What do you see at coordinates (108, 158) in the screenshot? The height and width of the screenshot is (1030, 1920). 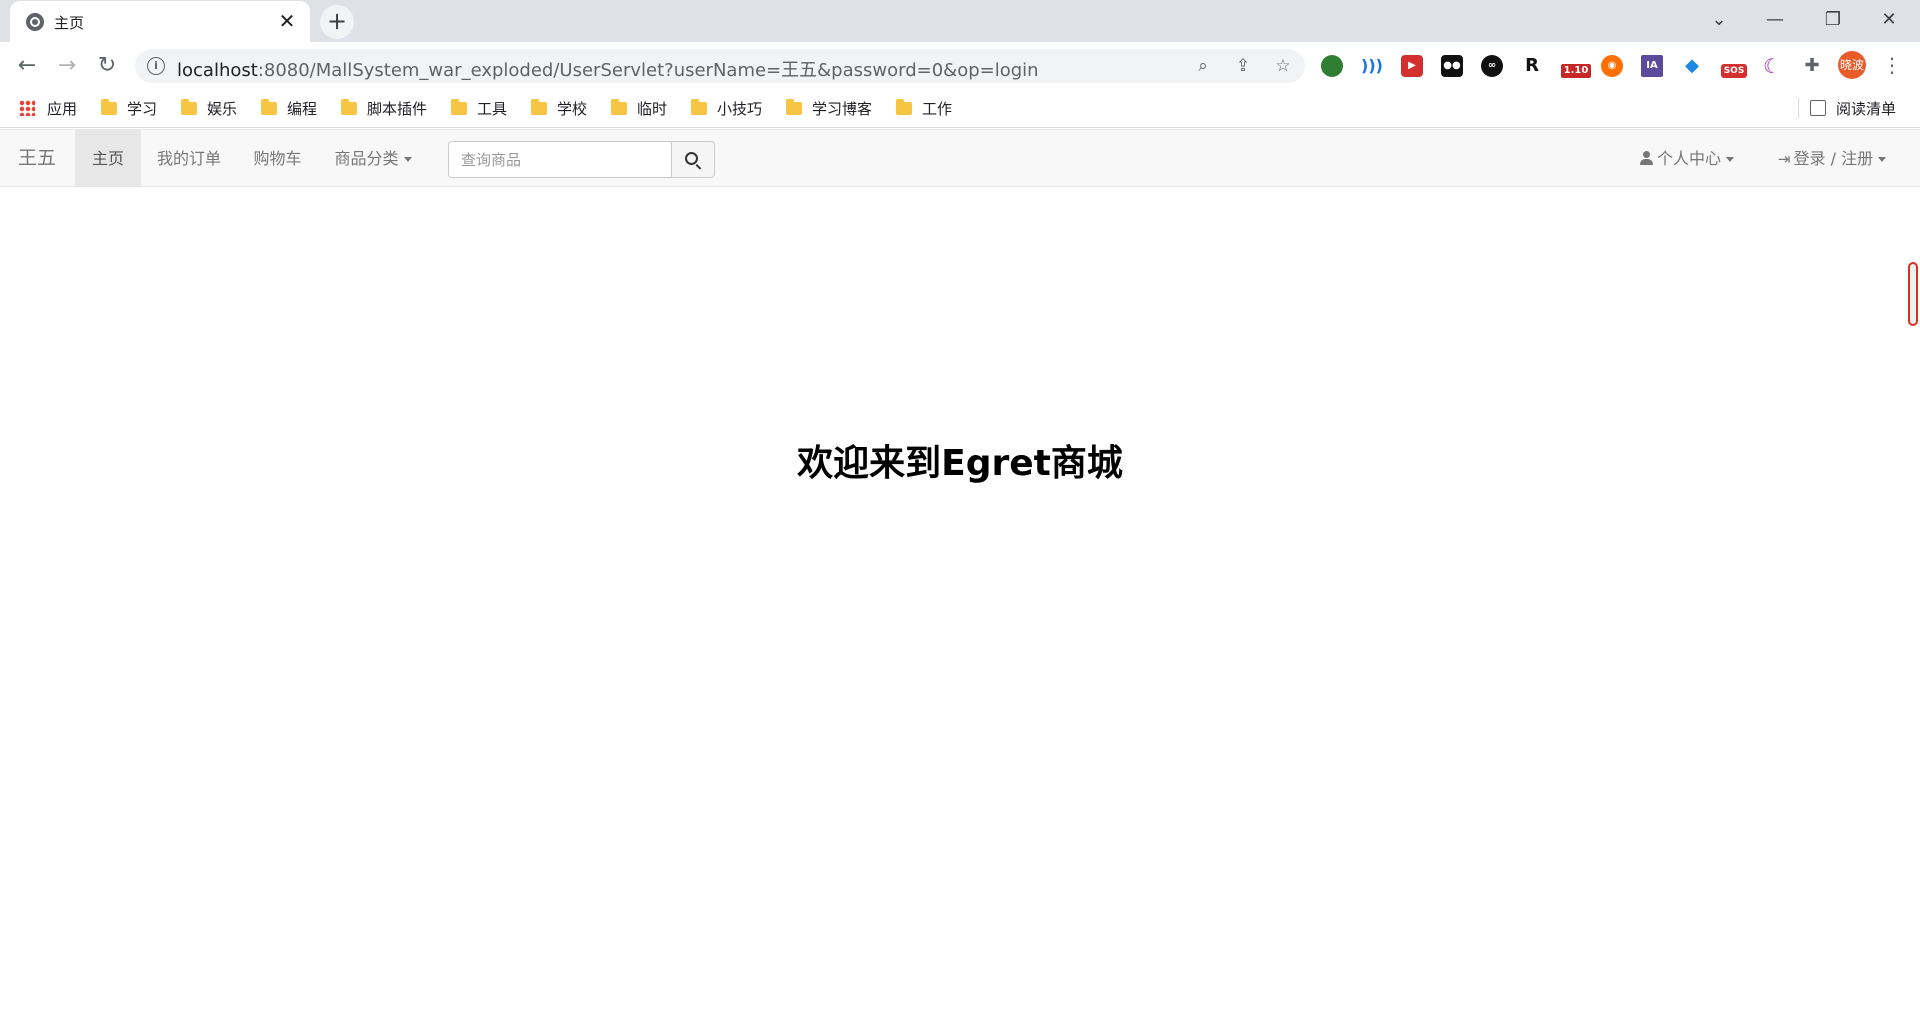 I see `nav-item-home: 主页` at bounding box center [108, 158].